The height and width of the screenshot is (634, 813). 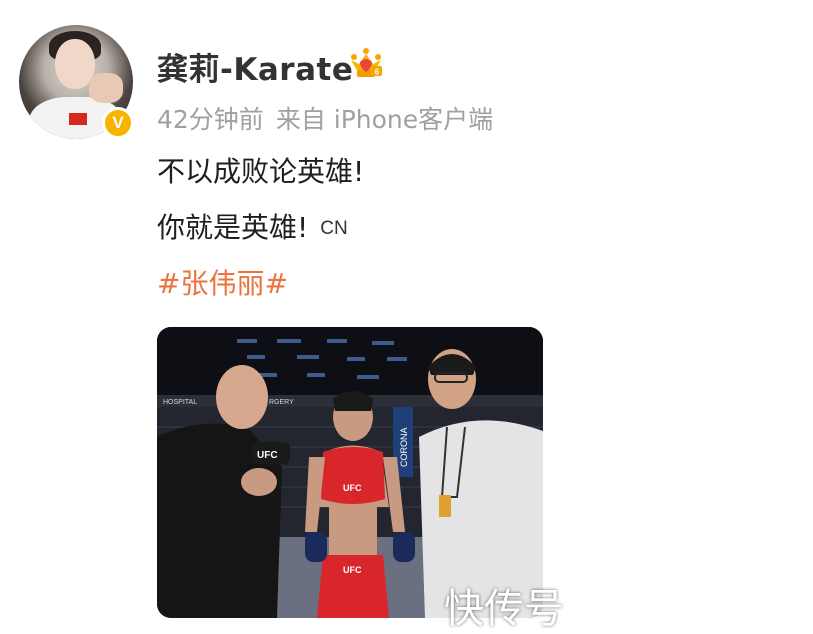 What do you see at coordinates (334, 228) in the screenshot?
I see `cn-flag-emoji: CN` at bounding box center [334, 228].